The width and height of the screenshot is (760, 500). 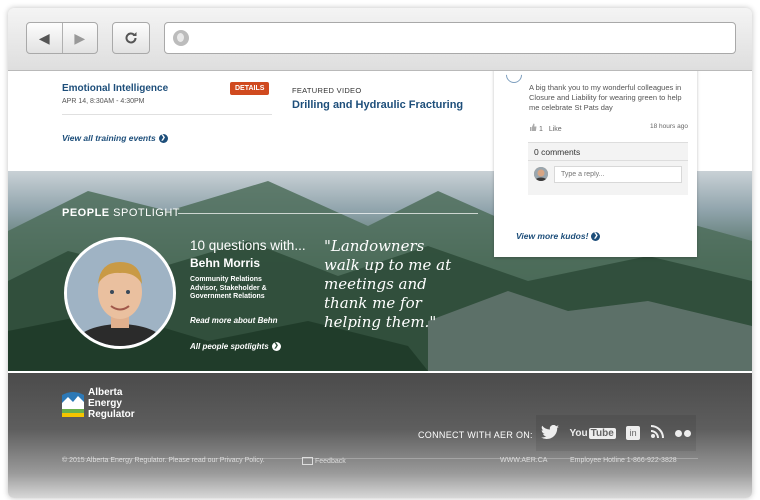 I want to click on view-more-kudos-label: View more kudos!, so click(x=552, y=236).